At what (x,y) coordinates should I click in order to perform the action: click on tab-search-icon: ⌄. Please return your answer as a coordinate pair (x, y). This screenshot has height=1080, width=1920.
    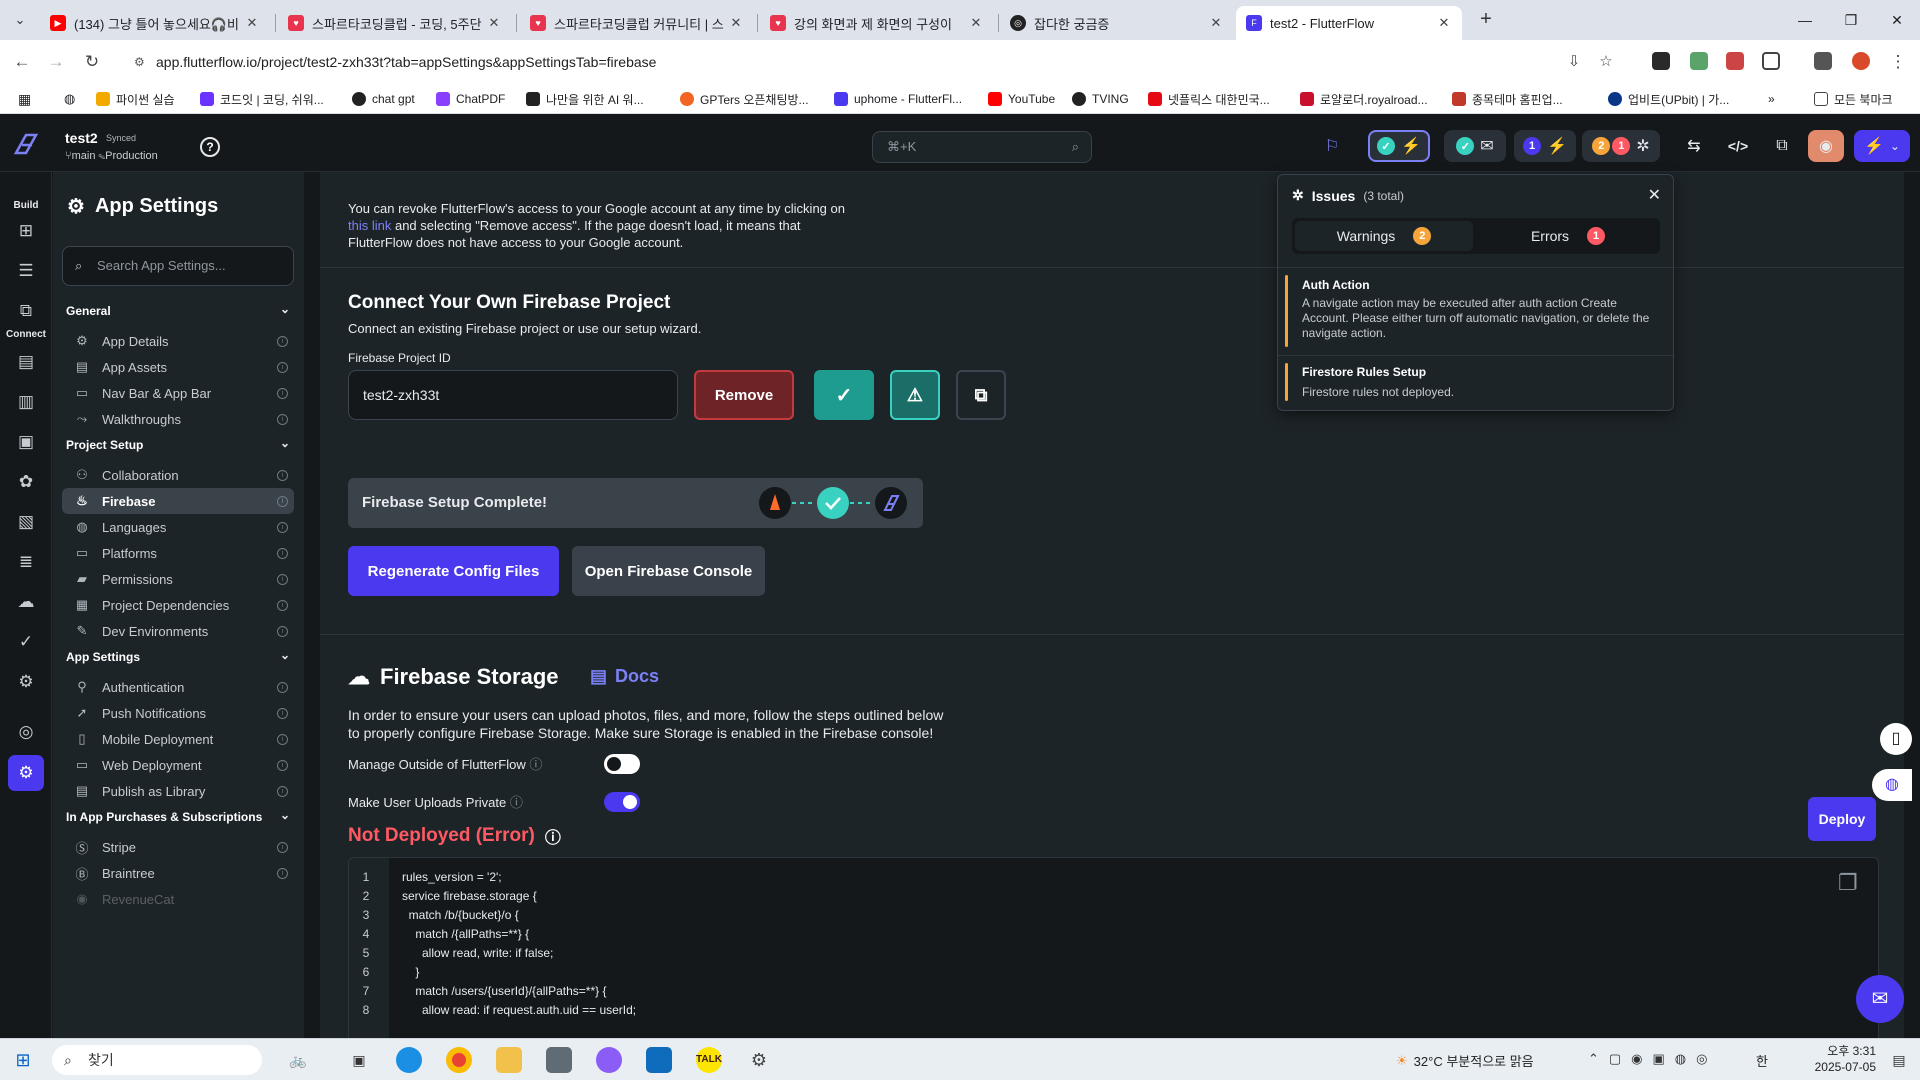
    Looking at the image, I should click on (20, 20).